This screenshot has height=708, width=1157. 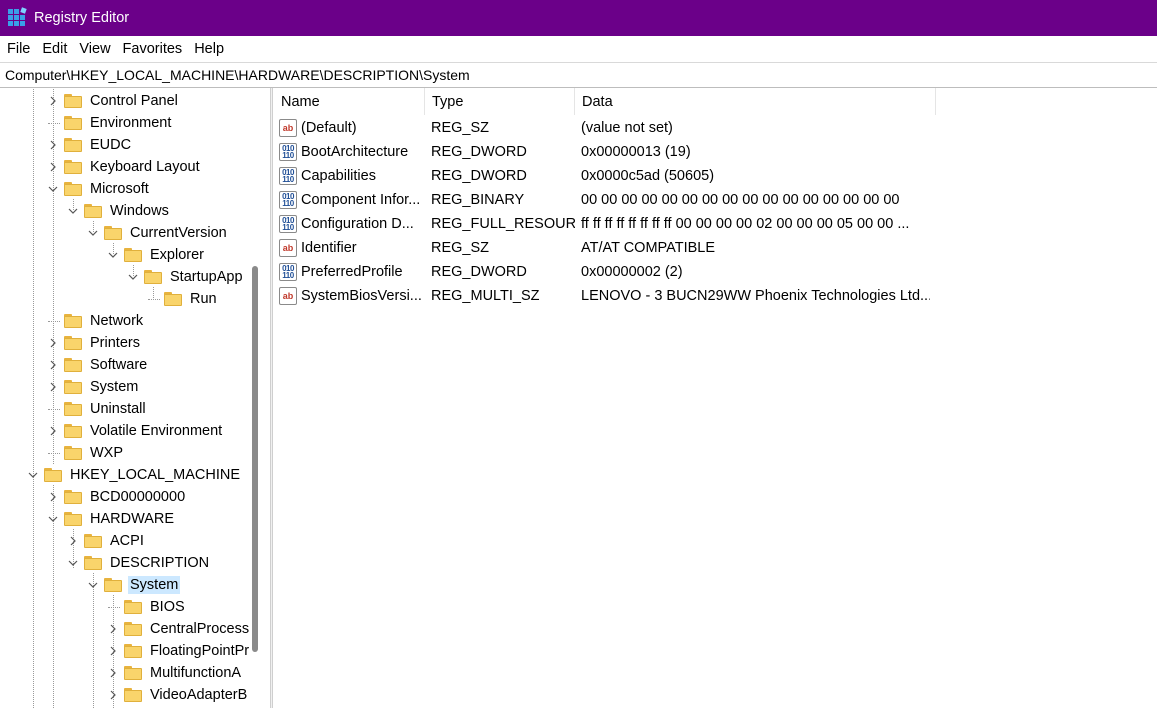 What do you see at coordinates (18, 49) in the screenshot?
I see `menu-file: File` at bounding box center [18, 49].